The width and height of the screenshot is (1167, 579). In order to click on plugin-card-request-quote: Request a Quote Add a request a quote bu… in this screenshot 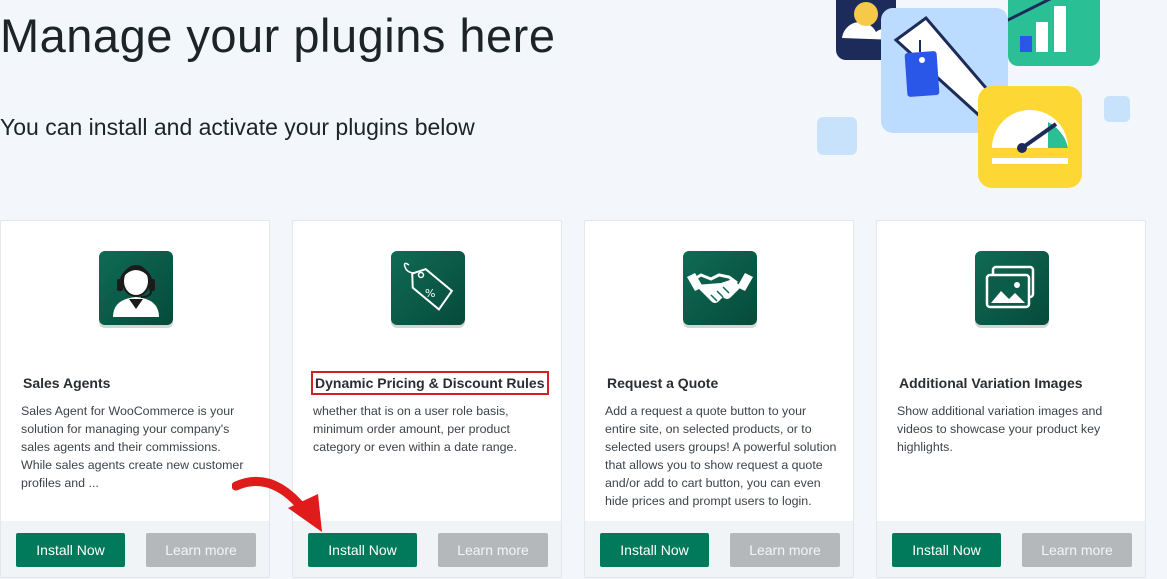, I will do `click(719, 399)`.